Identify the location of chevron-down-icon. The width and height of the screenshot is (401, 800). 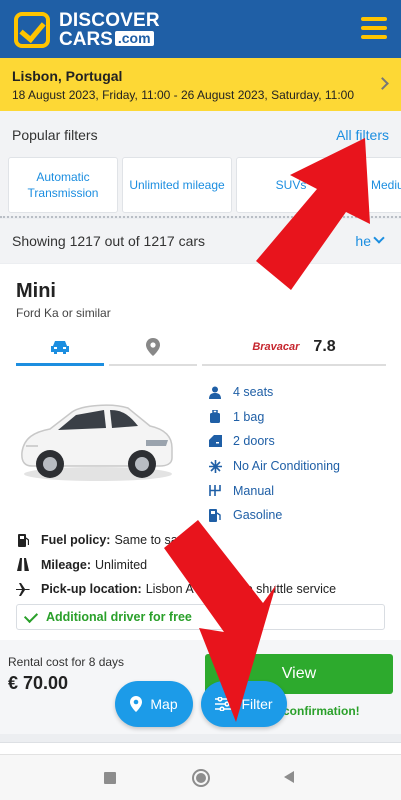
(379, 238).